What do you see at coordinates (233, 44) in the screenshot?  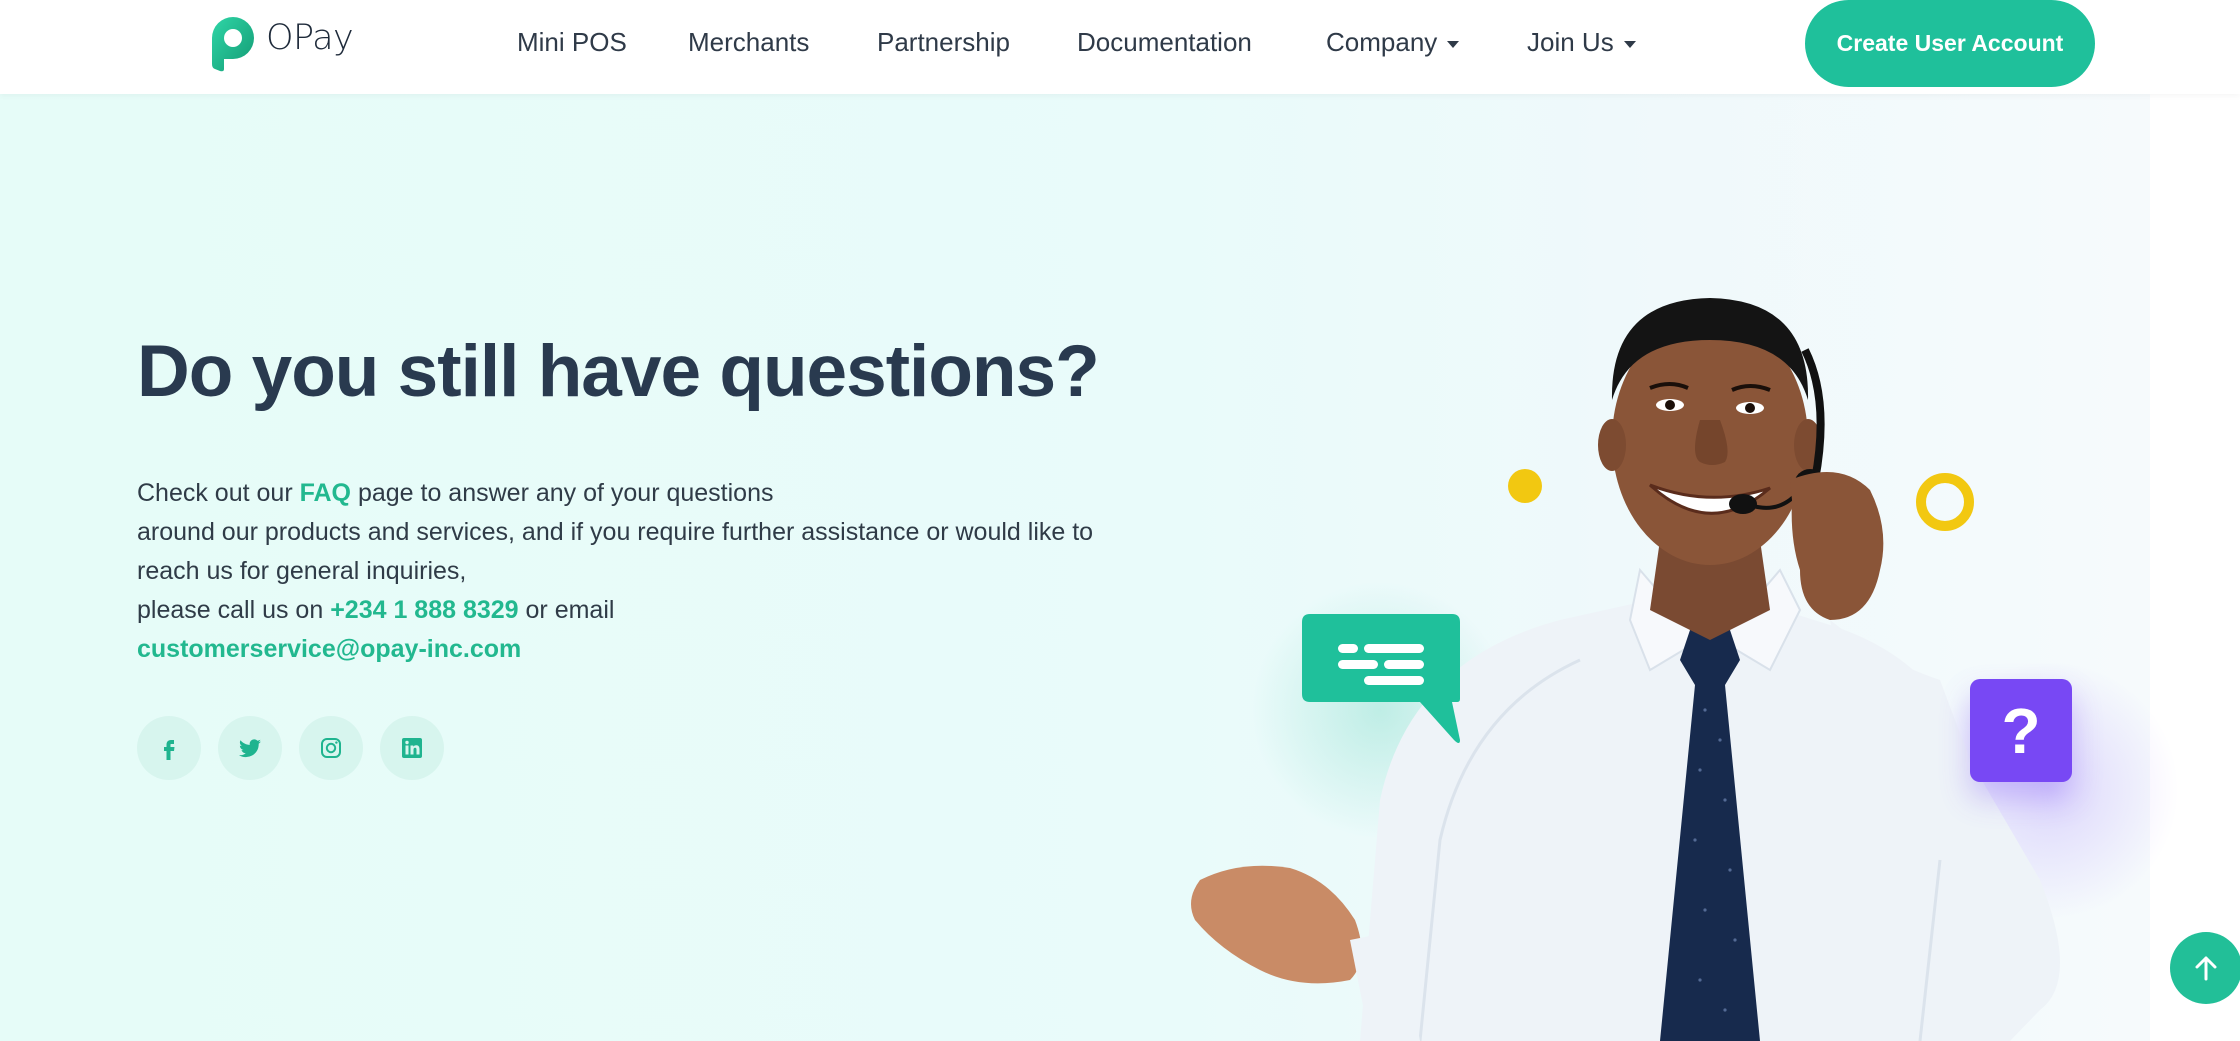 I see `opay-logo-icon` at bounding box center [233, 44].